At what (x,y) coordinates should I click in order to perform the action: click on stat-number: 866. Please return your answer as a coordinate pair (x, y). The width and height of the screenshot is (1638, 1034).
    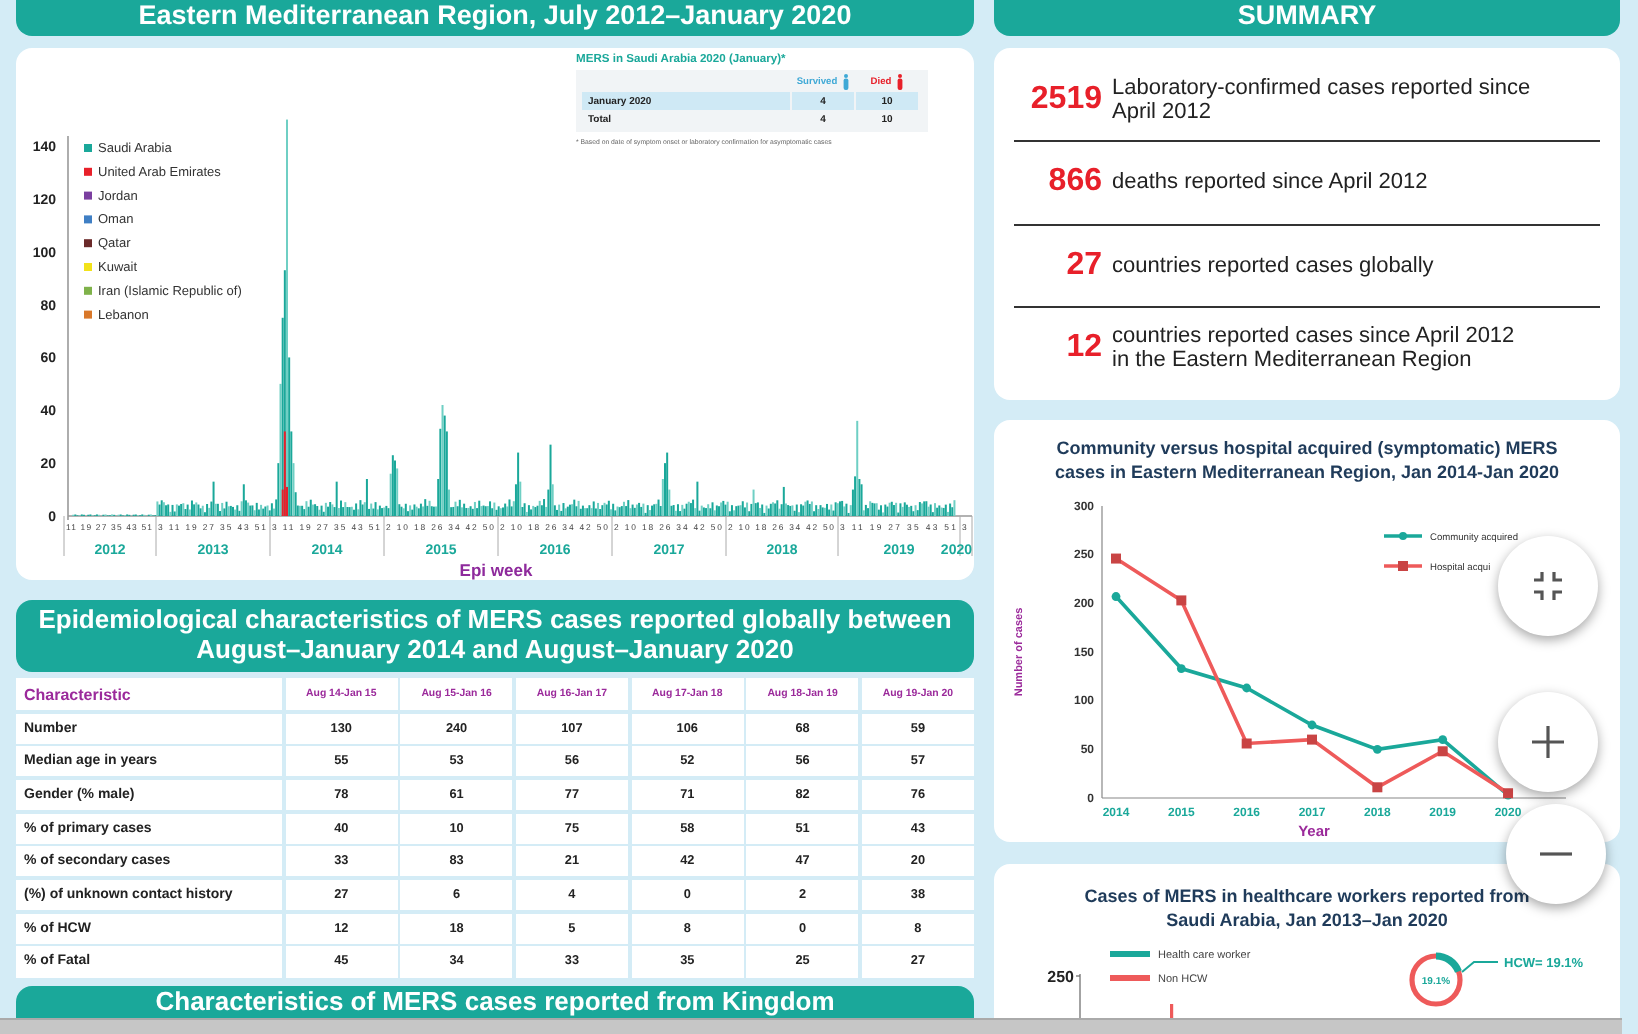
    Looking at the image, I should click on (1074, 182).